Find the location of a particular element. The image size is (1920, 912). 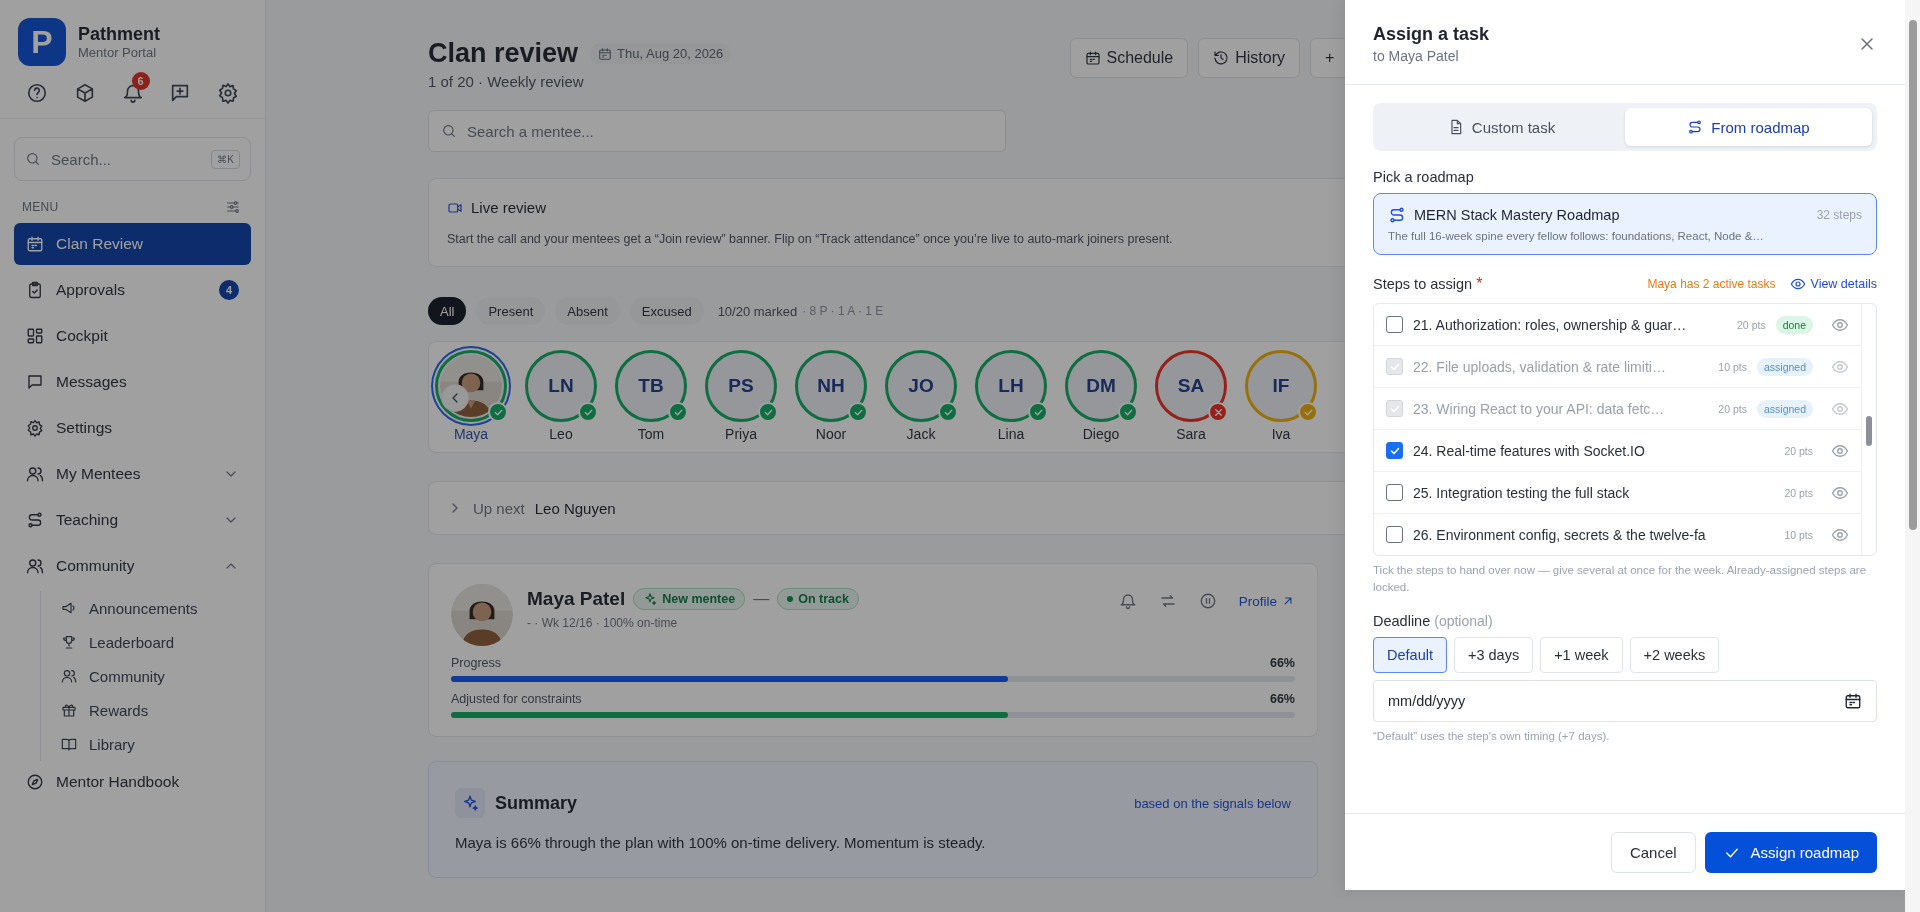

compass-icon is located at coordinates (35, 782).